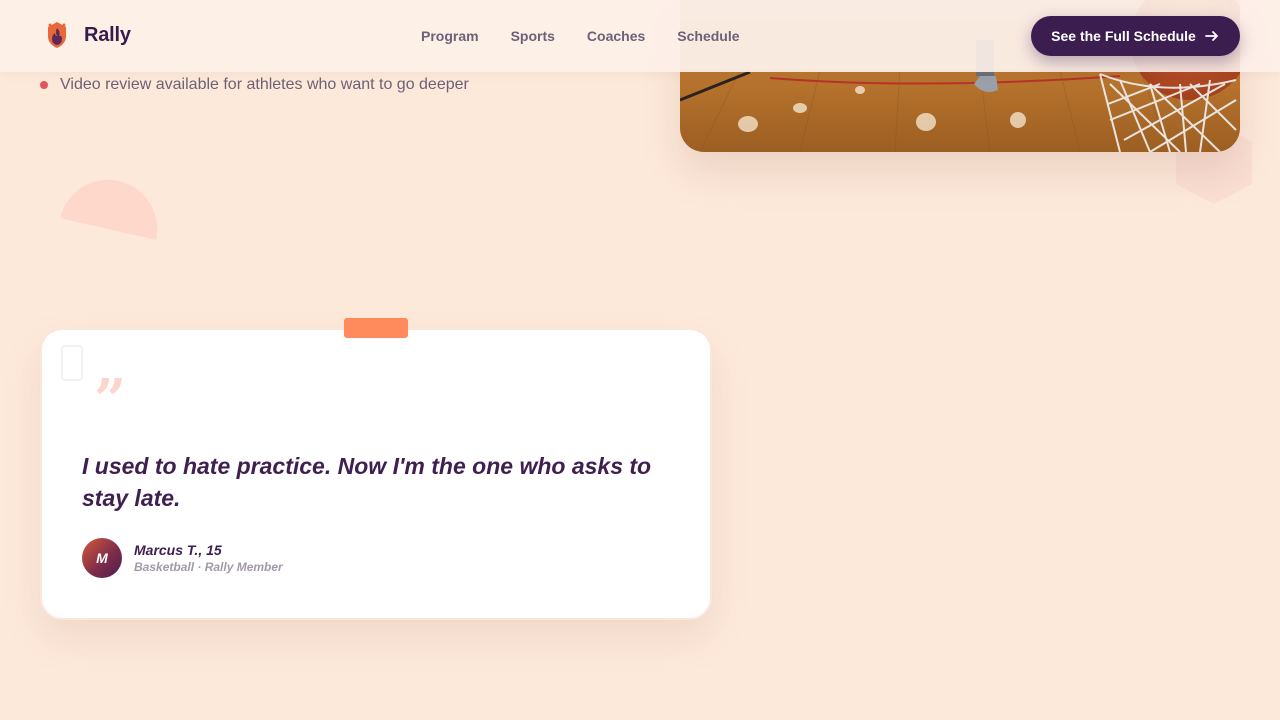 The height and width of the screenshot is (720, 1280). What do you see at coordinates (44, 85) in the screenshot?
I see `bullet-dot-icon` at bounding box center [44, 85].